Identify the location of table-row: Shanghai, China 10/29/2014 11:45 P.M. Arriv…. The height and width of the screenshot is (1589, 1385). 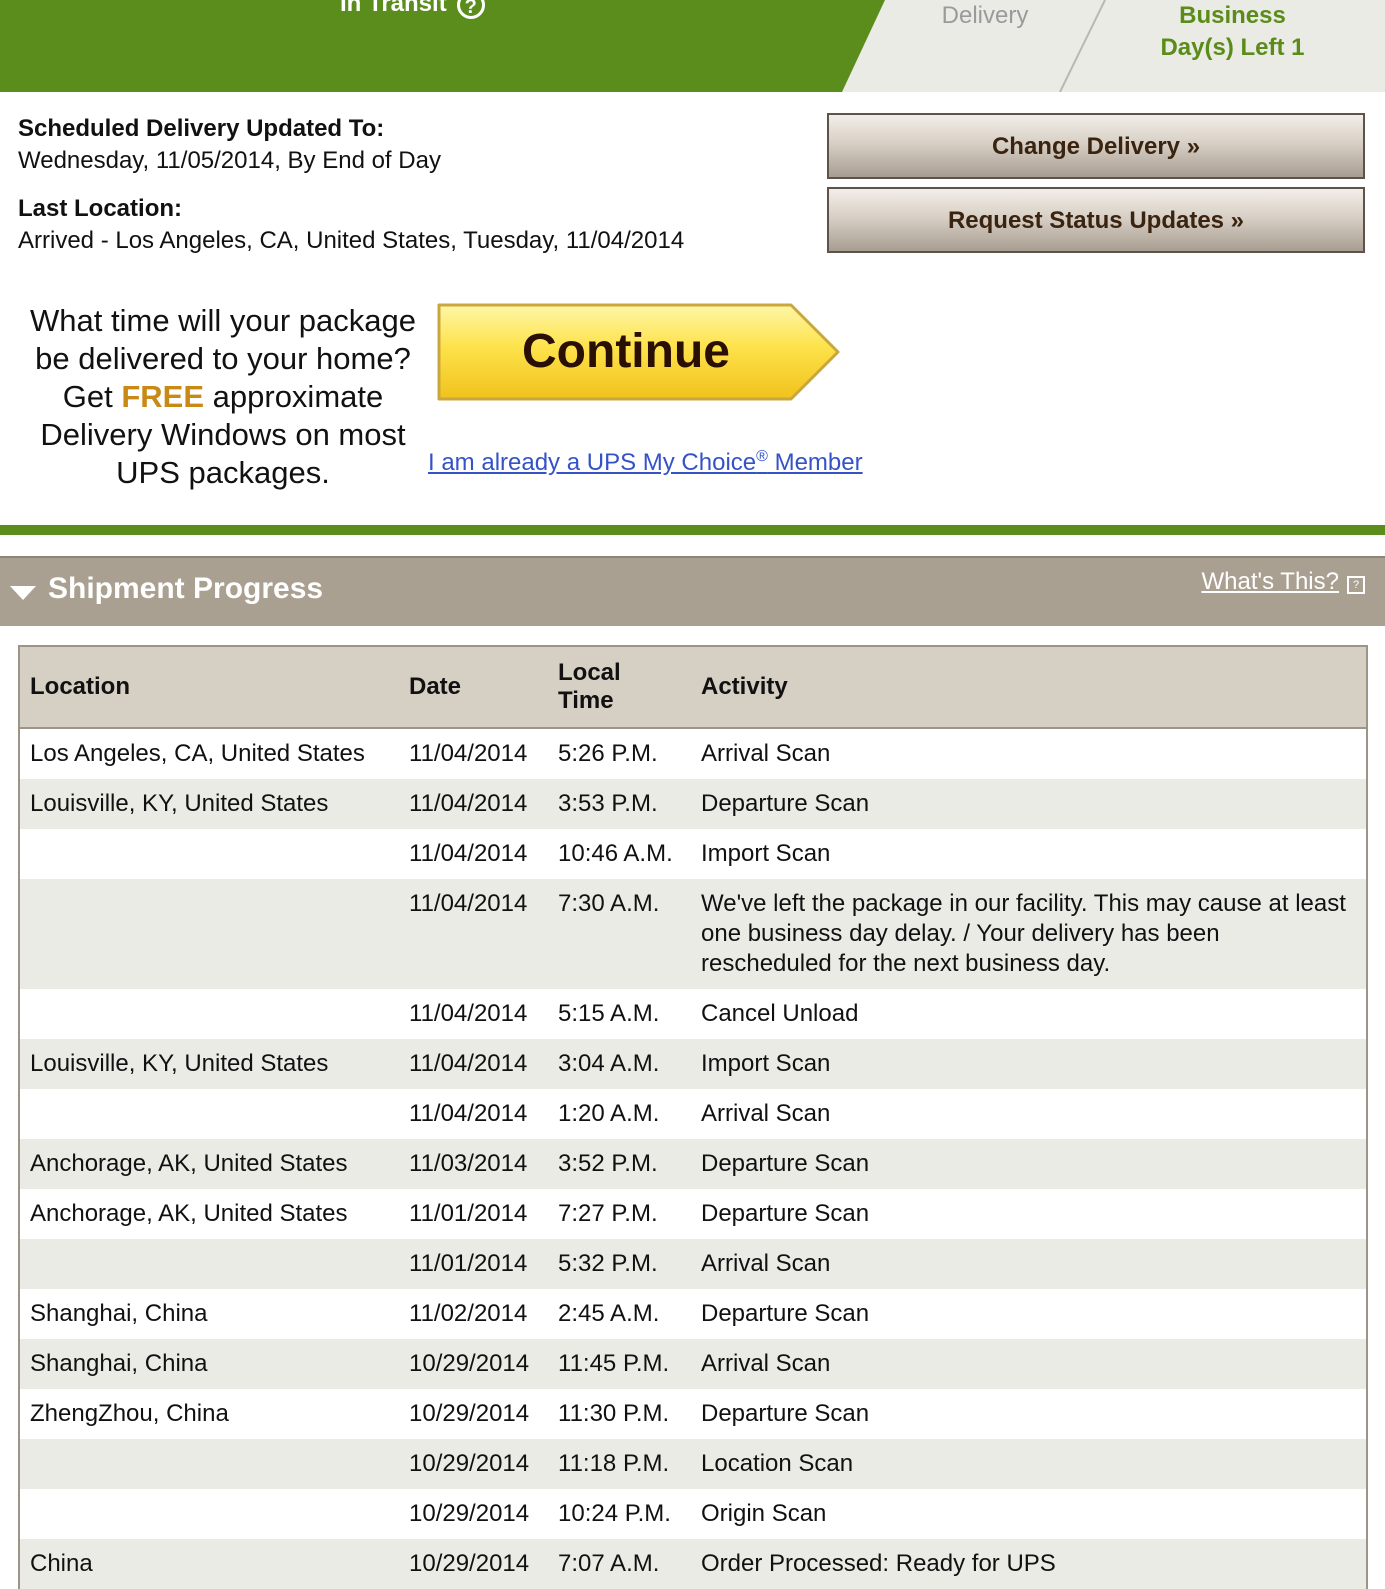
(693, 1364).